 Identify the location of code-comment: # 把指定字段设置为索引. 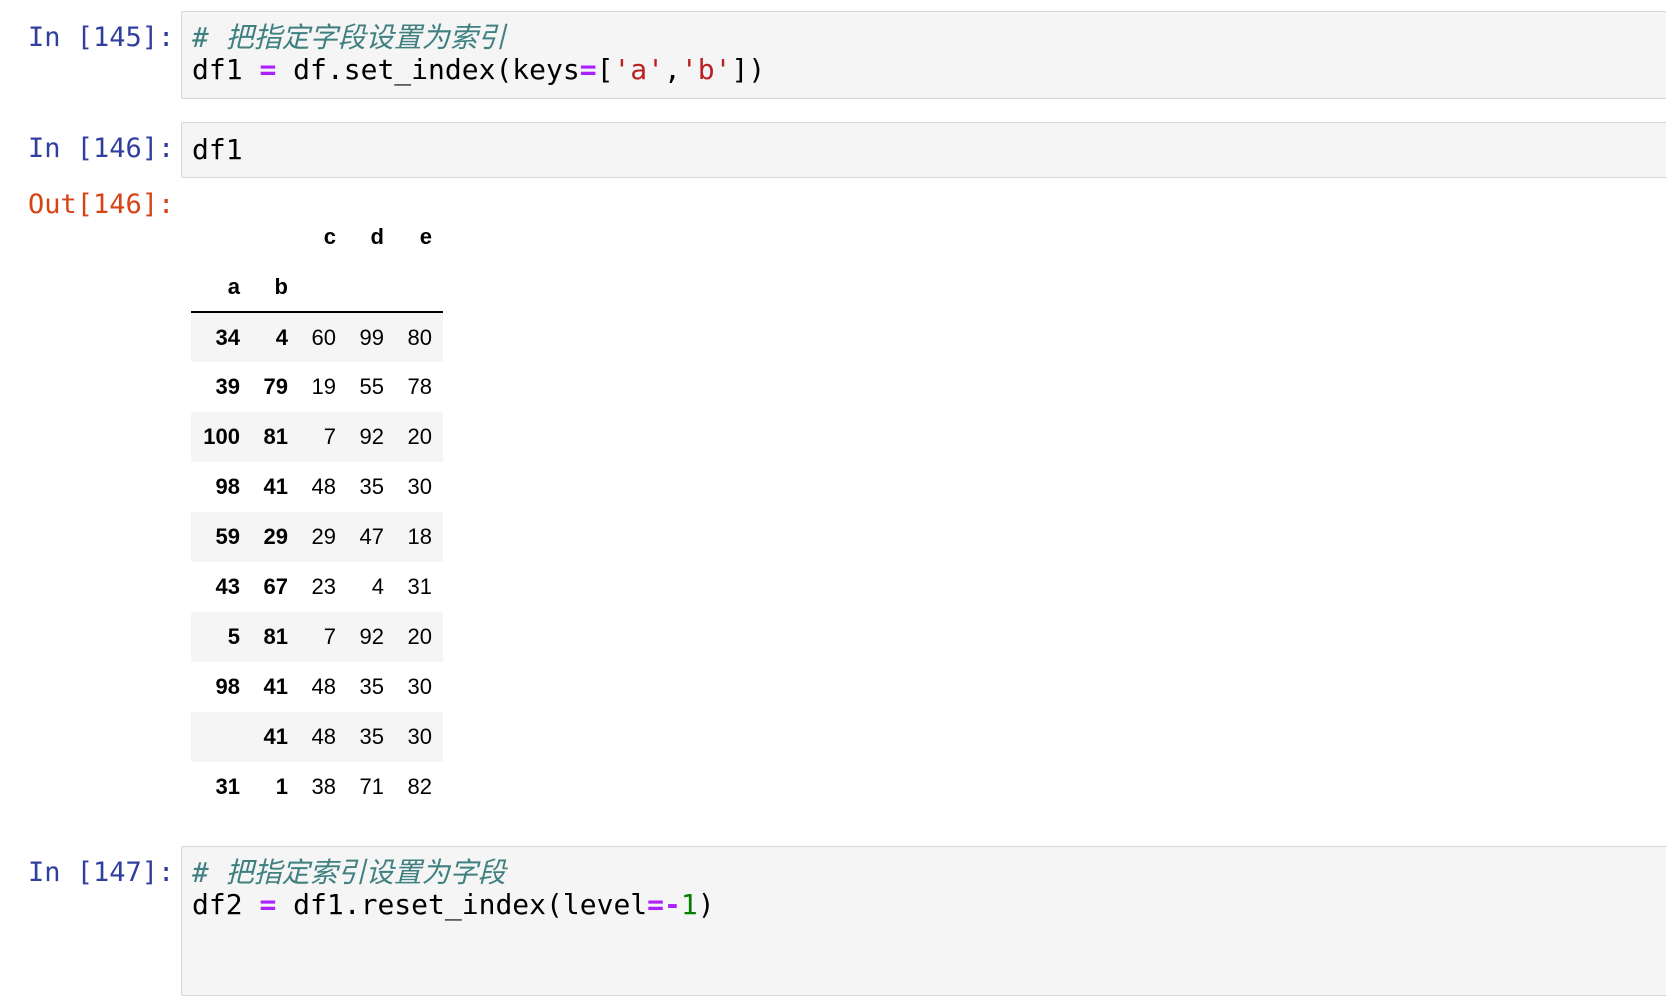
(349, 37).